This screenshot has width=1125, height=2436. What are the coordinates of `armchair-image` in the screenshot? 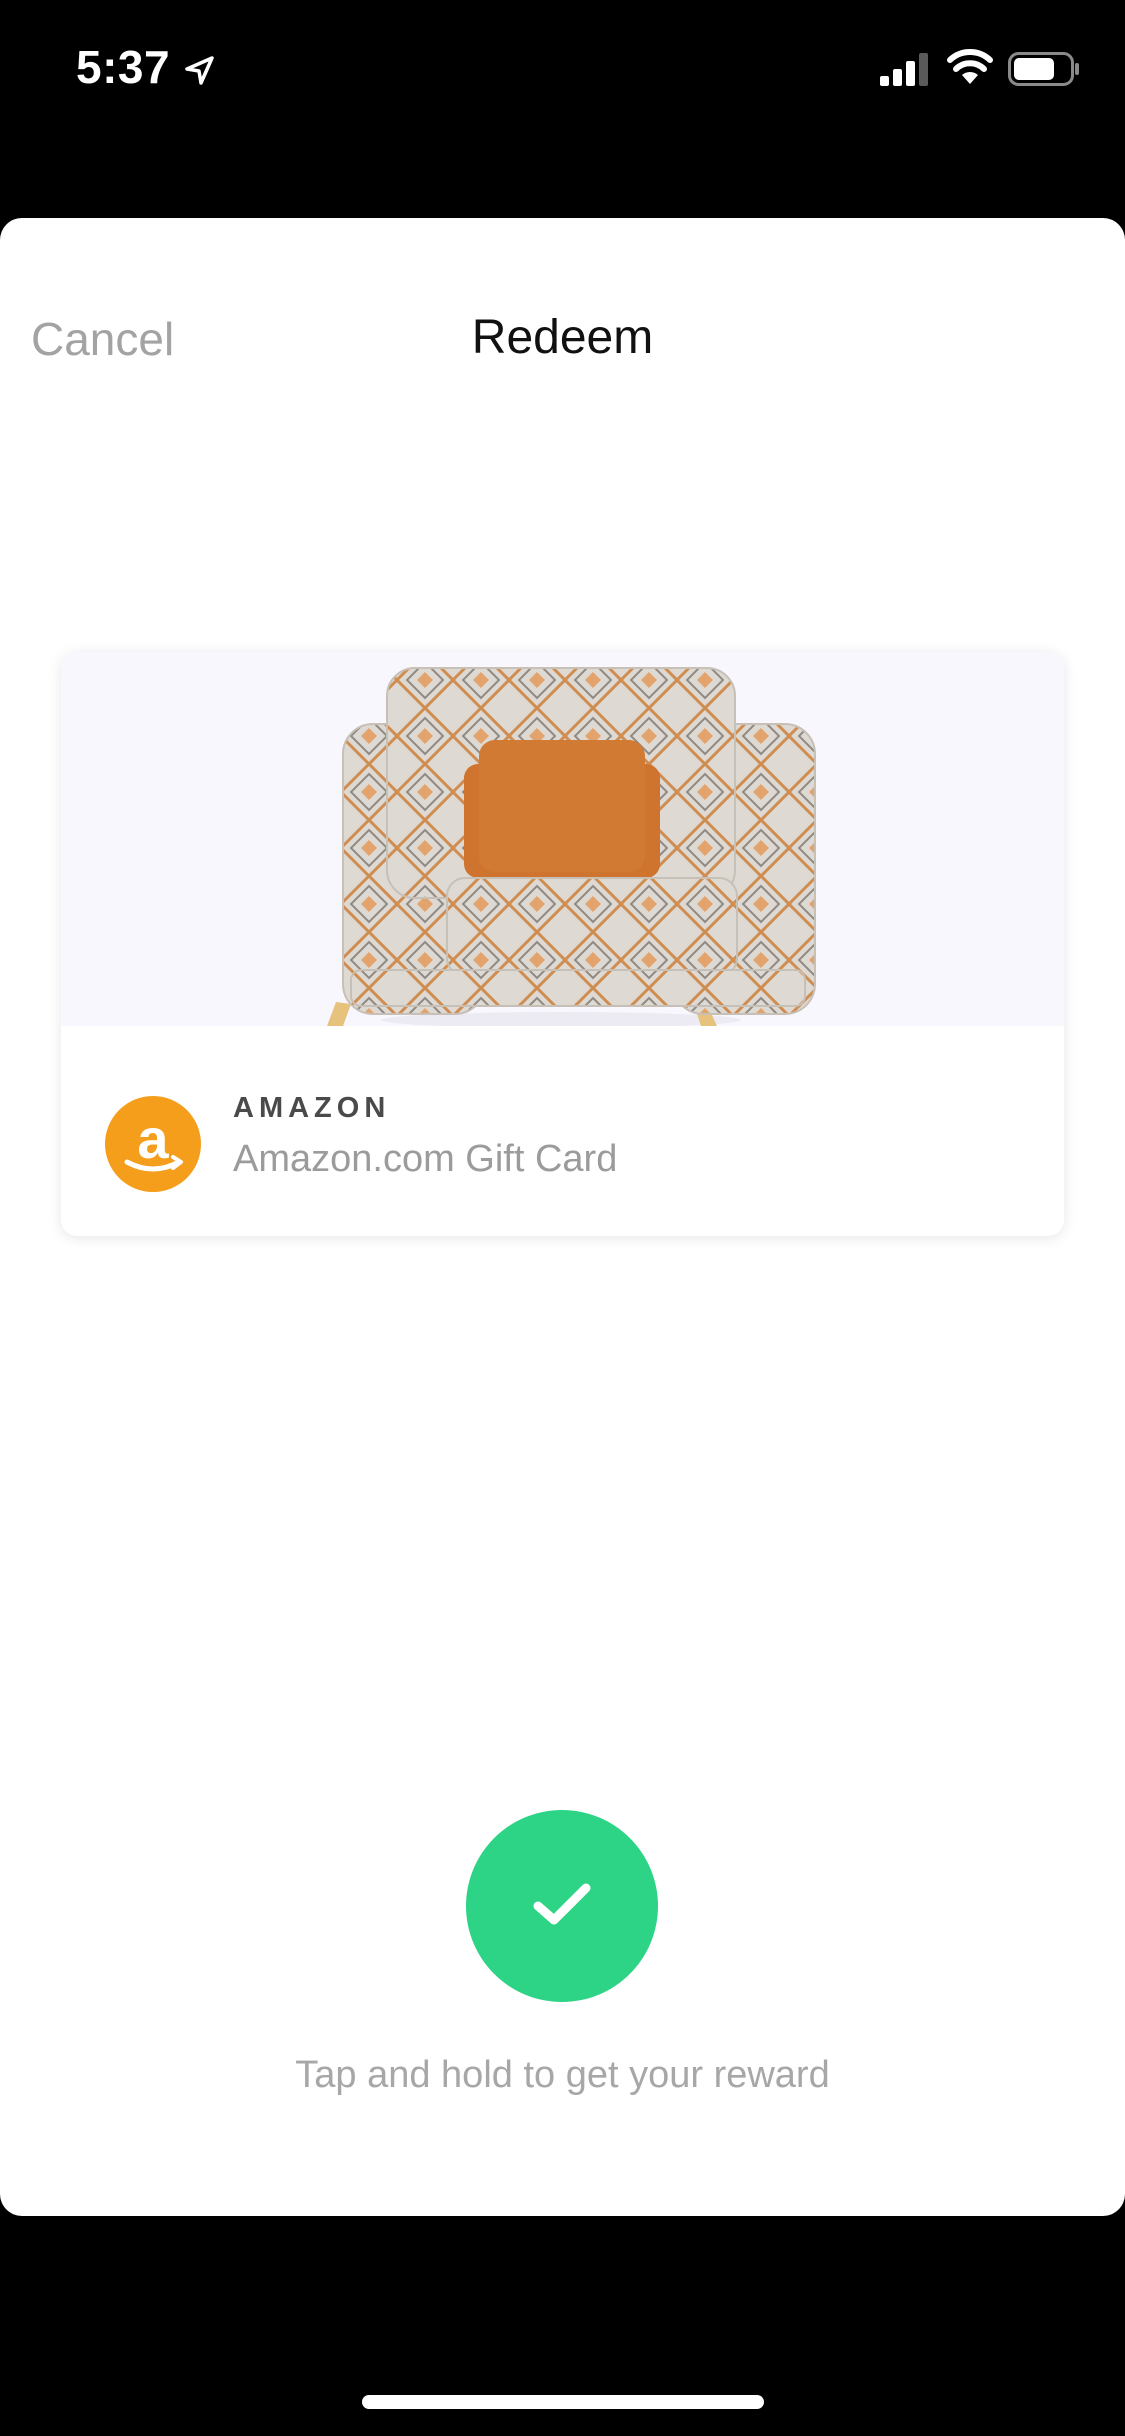 It's located at (562, 839).